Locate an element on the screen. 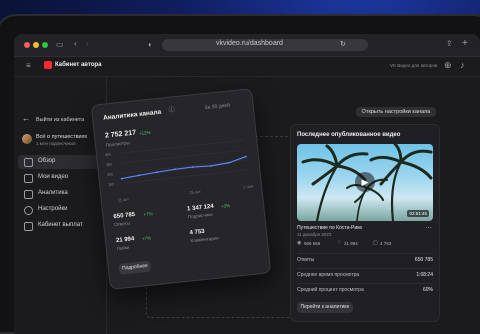 The height and width of the screenshot is (334, 480). sidebar-item-settings: Настройки is located at coordinates (60, 210).